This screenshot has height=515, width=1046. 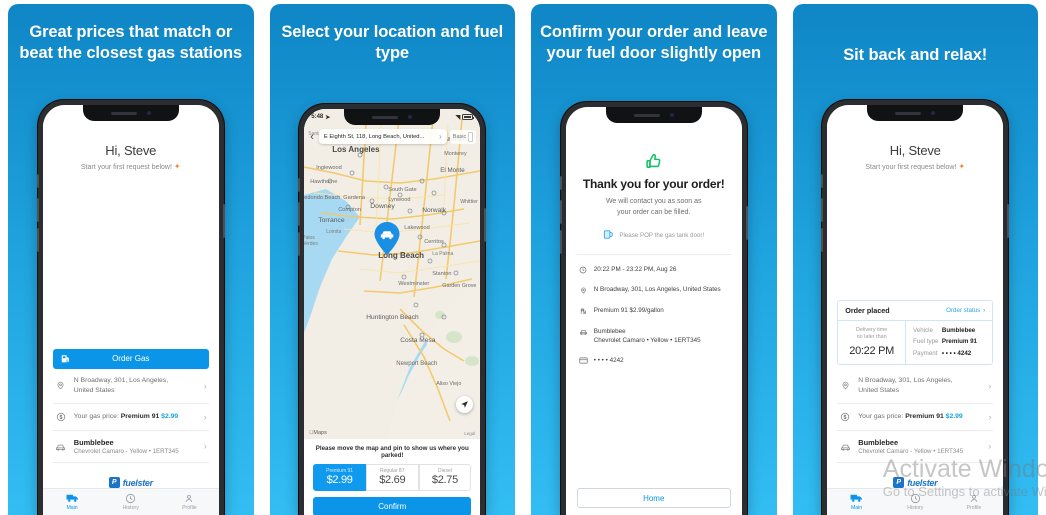 What do you see at coordinates (974, 508) in the screenshot?
I see `tab-profile-label: Profile` at bounding box center [974, 508].